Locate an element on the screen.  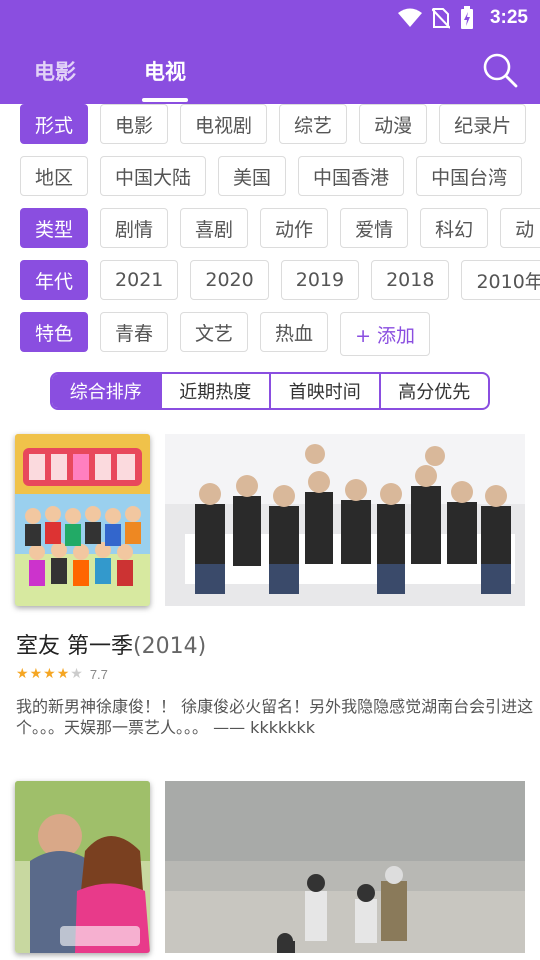
filter-row-form: 形式 电影 电视剧 综艺 动漫 纪录片 is located at coordinates (273, 124).